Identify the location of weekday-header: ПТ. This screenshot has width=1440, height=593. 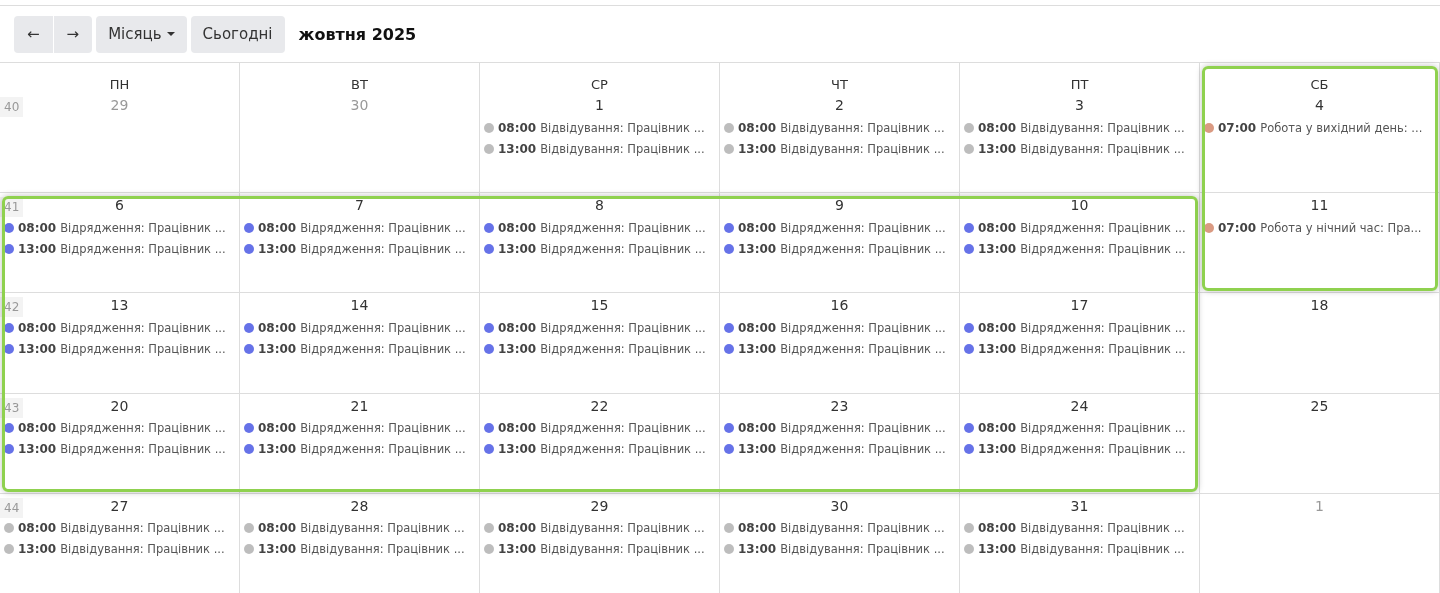
(1080, 78).